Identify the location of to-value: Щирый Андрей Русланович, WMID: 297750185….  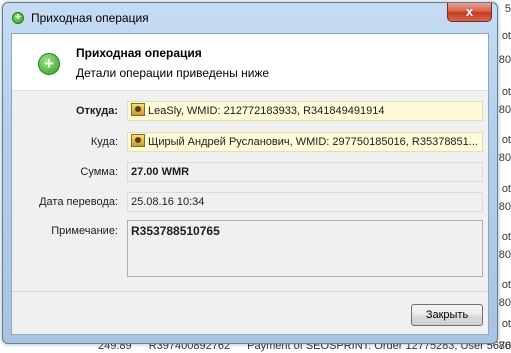
(313, 142).